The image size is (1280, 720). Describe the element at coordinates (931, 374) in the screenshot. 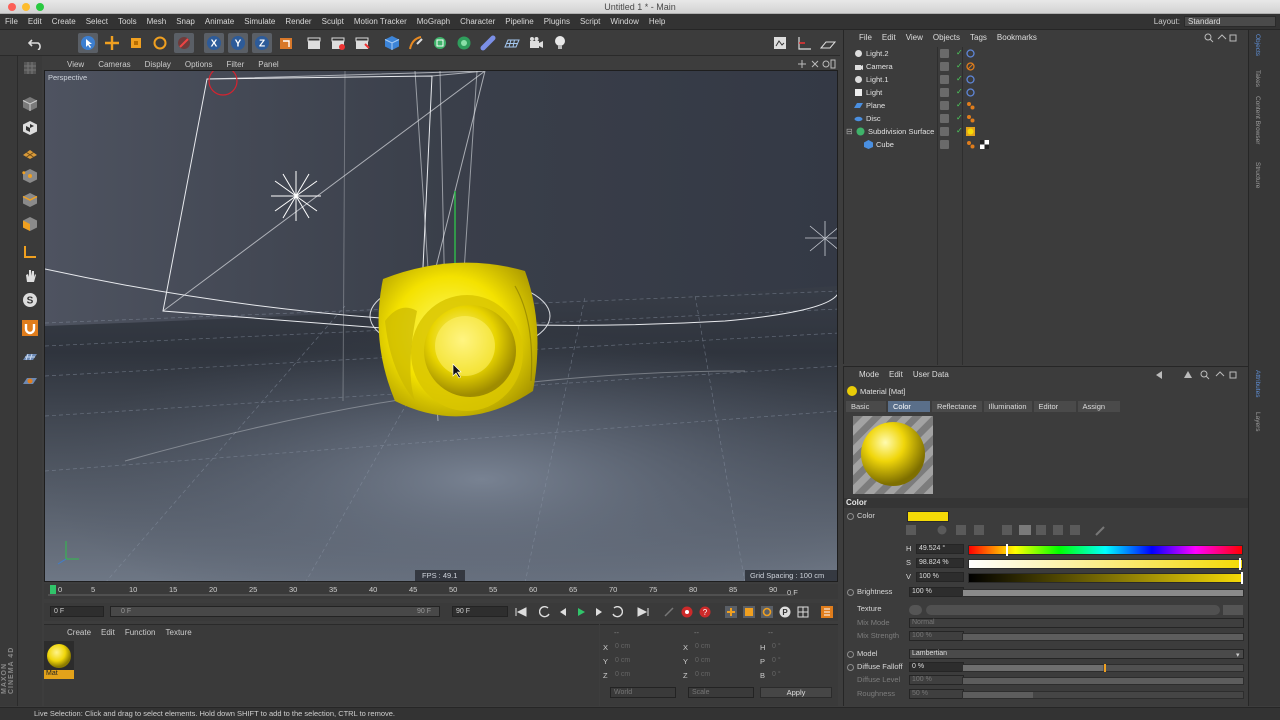

I see `attributes-menu-user-data: User Data` at that location.